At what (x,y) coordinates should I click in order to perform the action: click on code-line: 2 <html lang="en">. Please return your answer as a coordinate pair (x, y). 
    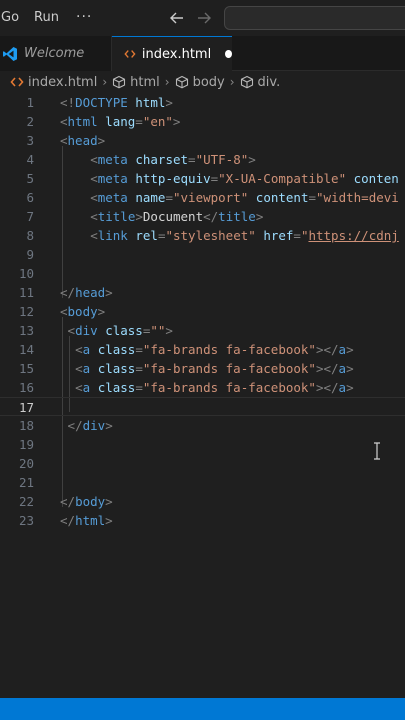
    Looking at the image, I should click on (202, 121).